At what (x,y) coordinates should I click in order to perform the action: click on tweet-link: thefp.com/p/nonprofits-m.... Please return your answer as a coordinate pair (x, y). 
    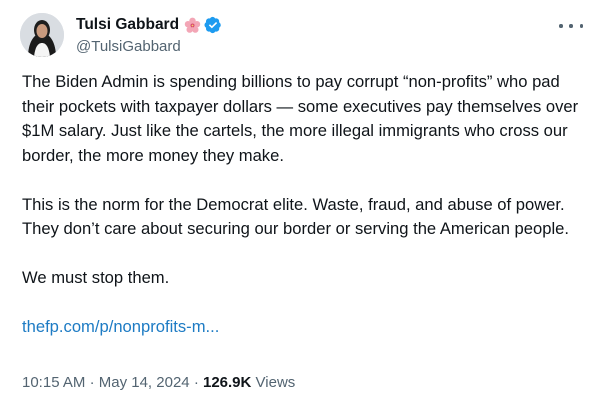
    Looking at the image, I should click on (302, 327).